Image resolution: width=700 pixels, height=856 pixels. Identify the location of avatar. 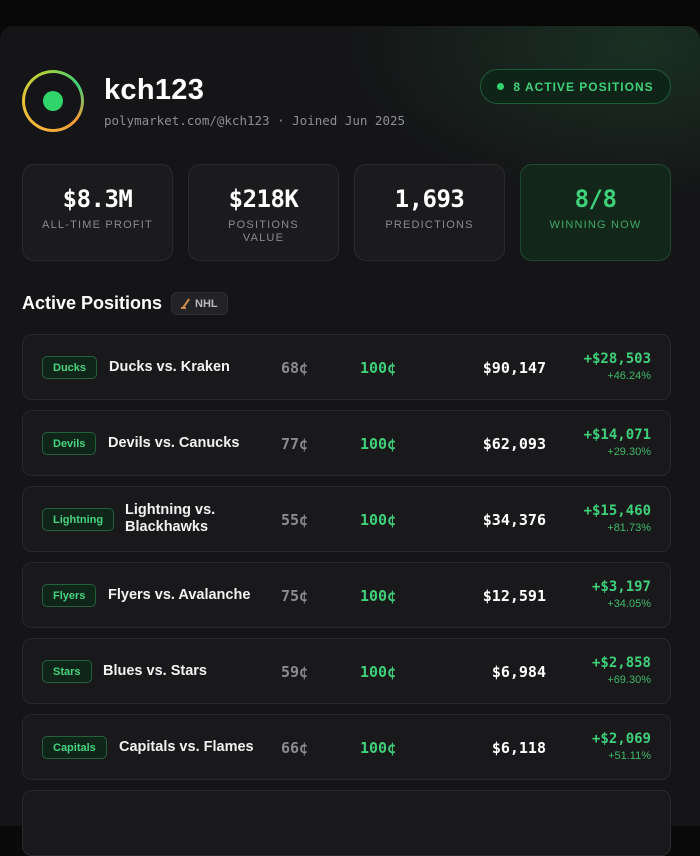
(53, 101).